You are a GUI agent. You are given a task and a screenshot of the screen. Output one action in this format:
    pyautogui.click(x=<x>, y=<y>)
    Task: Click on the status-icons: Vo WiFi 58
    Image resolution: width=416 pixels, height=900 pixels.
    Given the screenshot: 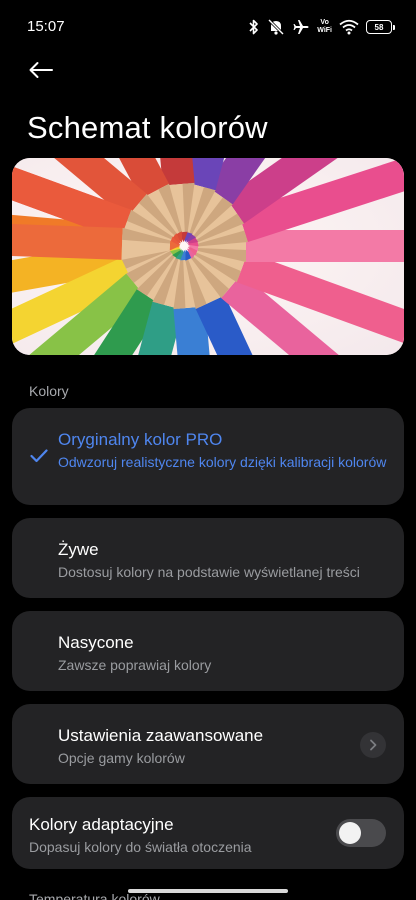 What is the action you would take?
    pyautogui.click(x=321, y=27)
    